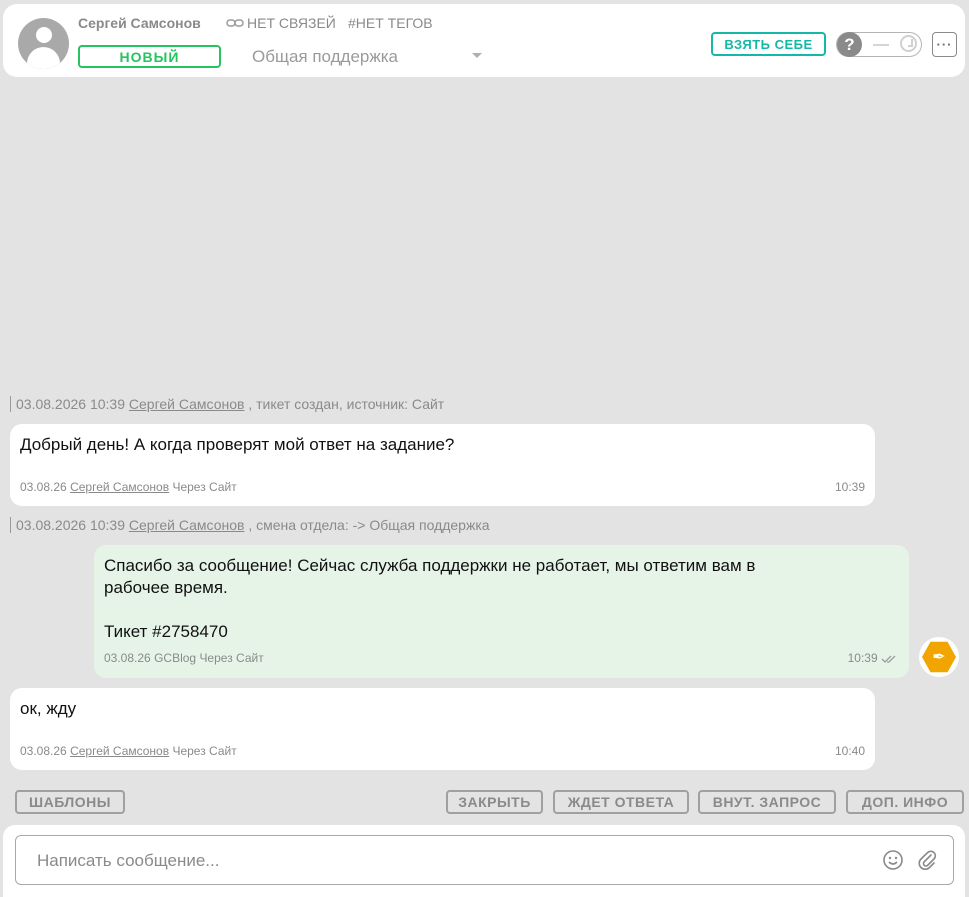  I want to click on message-meta: 03.08.26 GCBlog Через Сайт, so click(184, 658).